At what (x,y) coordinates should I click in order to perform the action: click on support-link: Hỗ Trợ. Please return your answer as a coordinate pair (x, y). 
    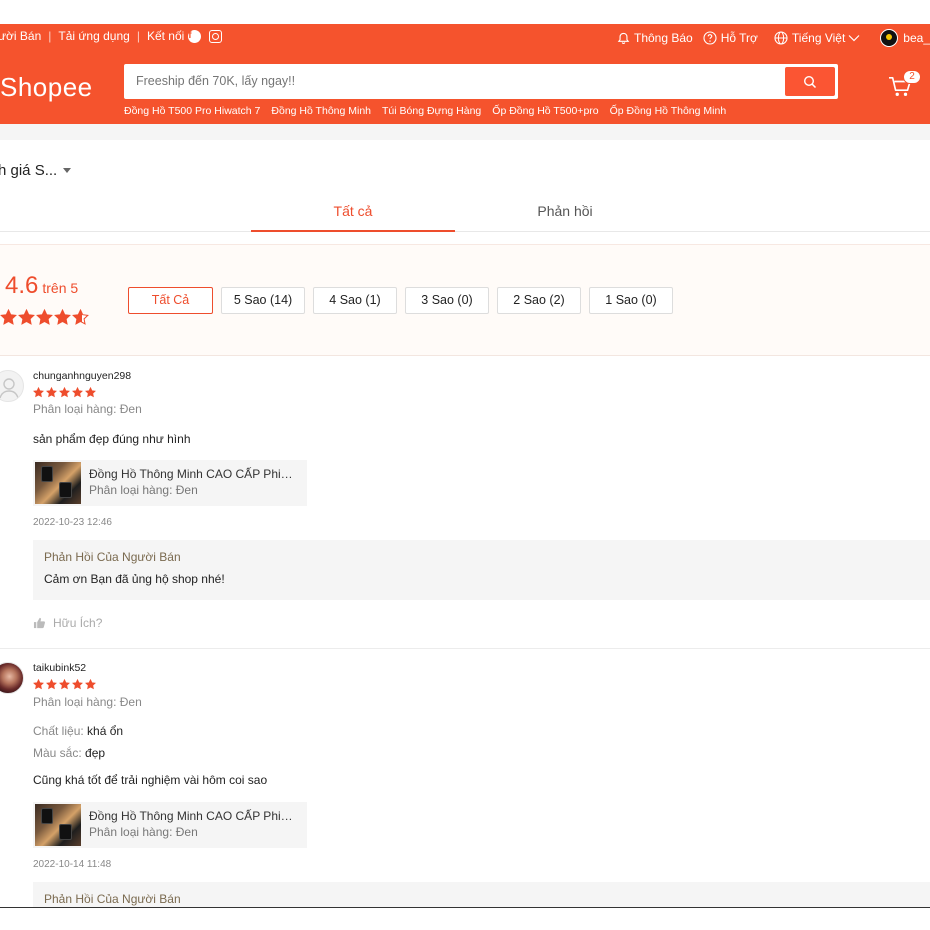
    Looking at the image, I should click on (730, 38).